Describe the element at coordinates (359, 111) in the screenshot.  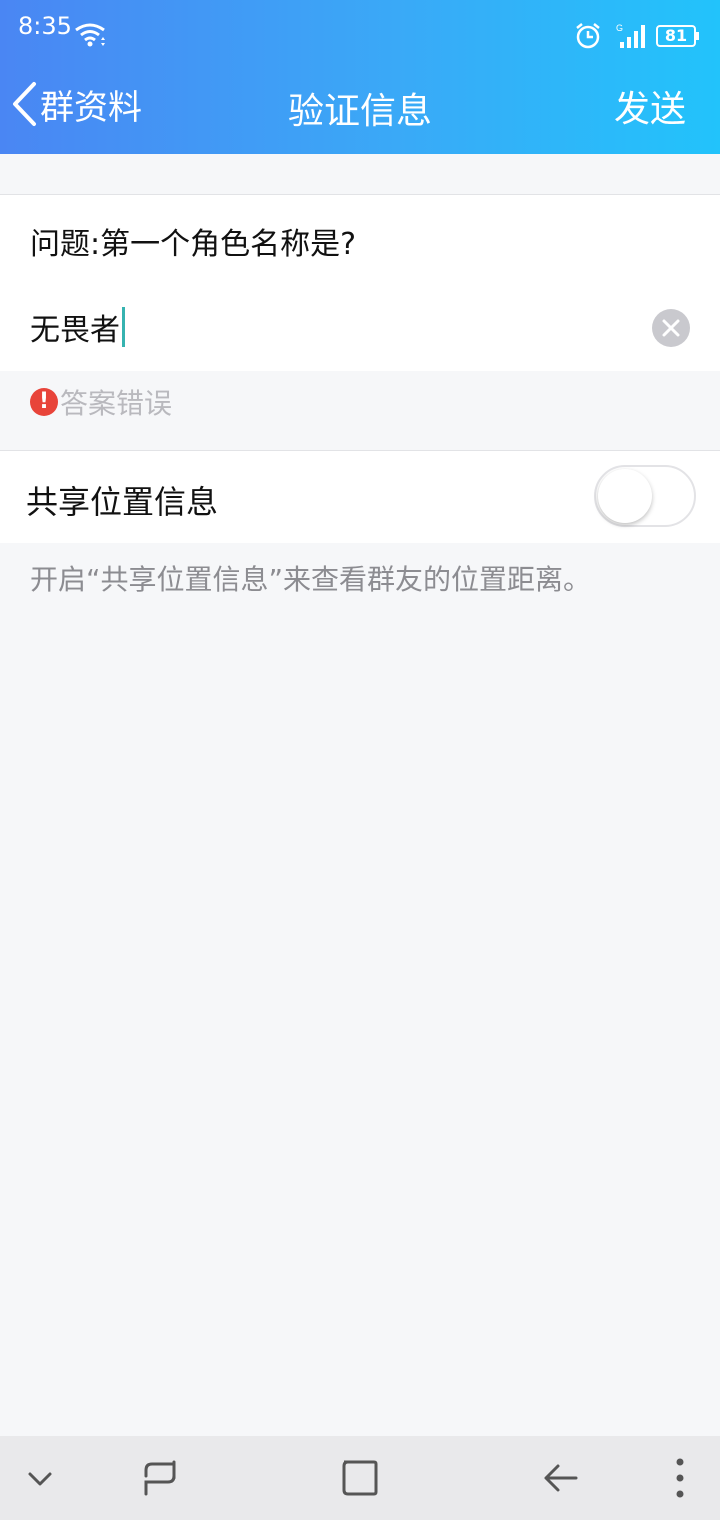
I see `page-title: 验证信息` at that location.